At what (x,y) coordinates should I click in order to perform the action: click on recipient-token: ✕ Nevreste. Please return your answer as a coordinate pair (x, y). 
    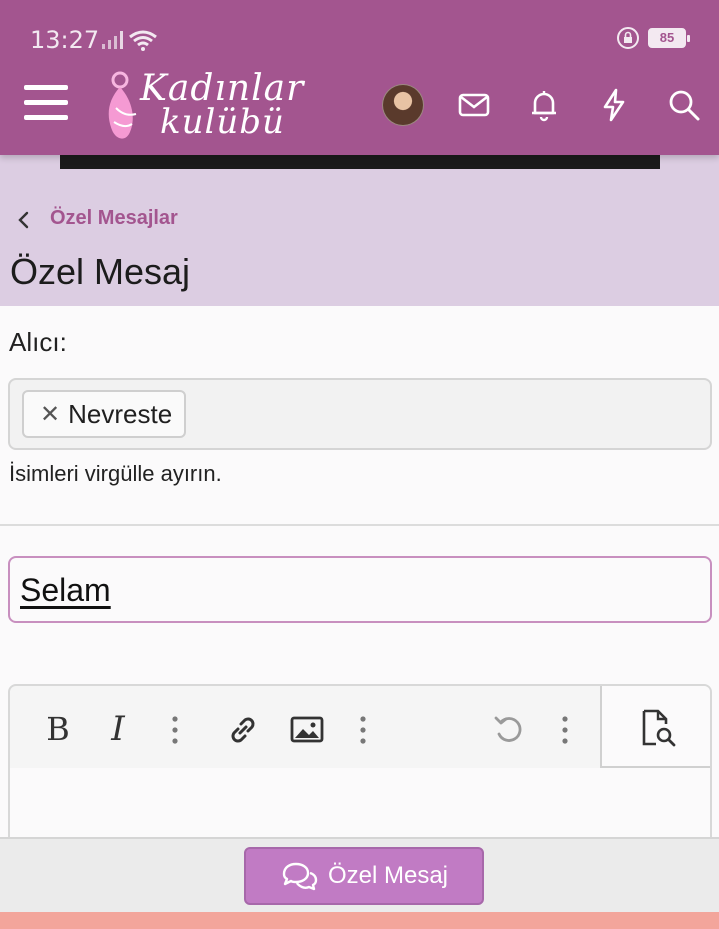
    Looking at the image, I should click on (104, 414).